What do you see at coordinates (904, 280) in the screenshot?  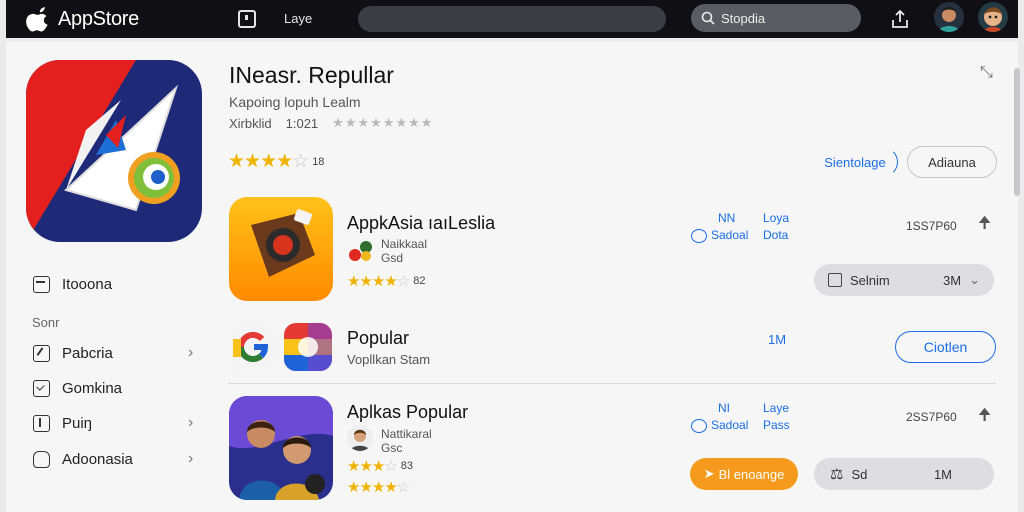 I see `app-action-button: Selnim 3M ⌄` at bounding box center [904, 280].